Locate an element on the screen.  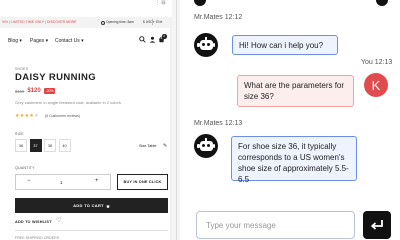
ruler-icon: ✎ is located at coordinates (165, 146).